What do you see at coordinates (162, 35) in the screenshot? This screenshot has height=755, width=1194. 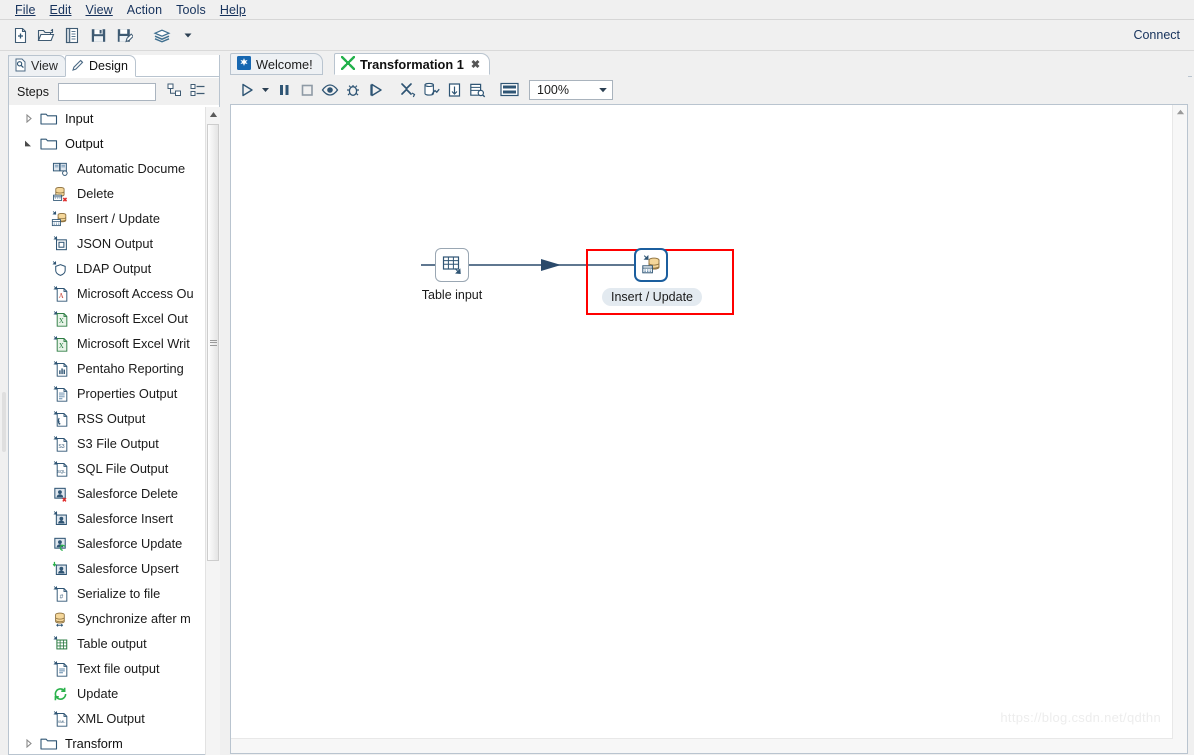 I see `layers-icon` at bounding box center [162, 35].